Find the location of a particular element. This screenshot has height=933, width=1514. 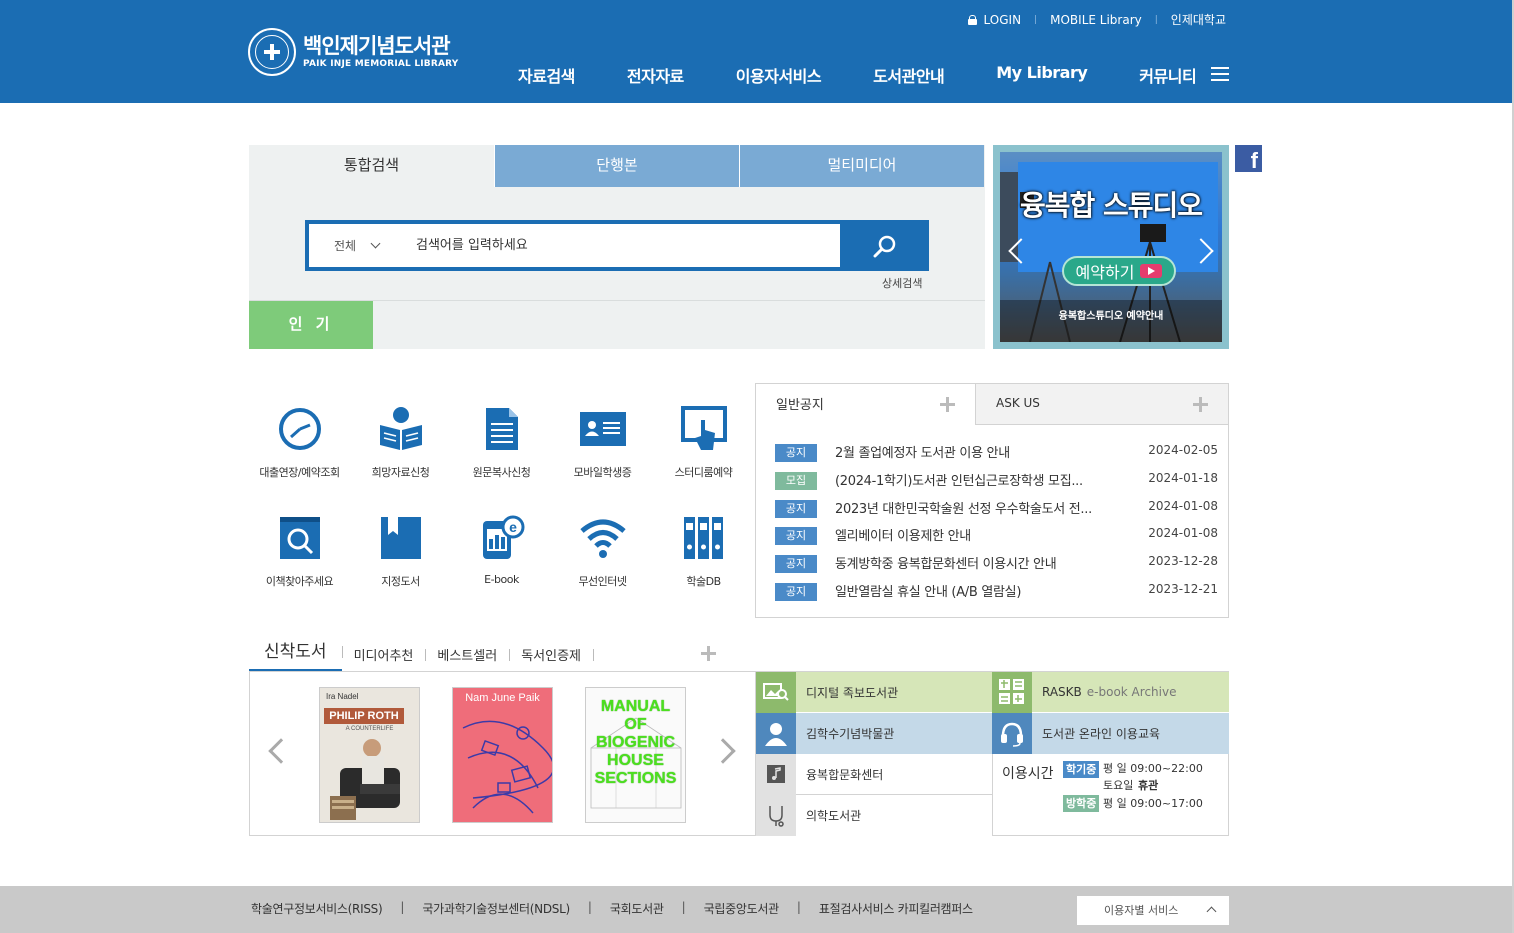

link-online-education: 도서관 온라인 이용교육 is located at coordinates (1110, 733).